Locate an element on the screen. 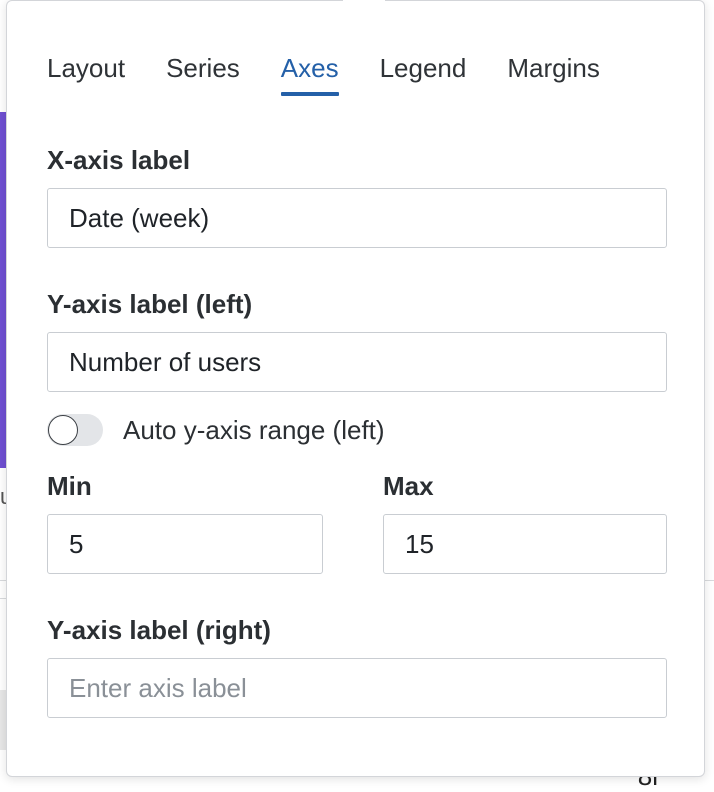 This screenshot has height=792, width=714. x-axis-label-input is located at coordinates (357, 218).